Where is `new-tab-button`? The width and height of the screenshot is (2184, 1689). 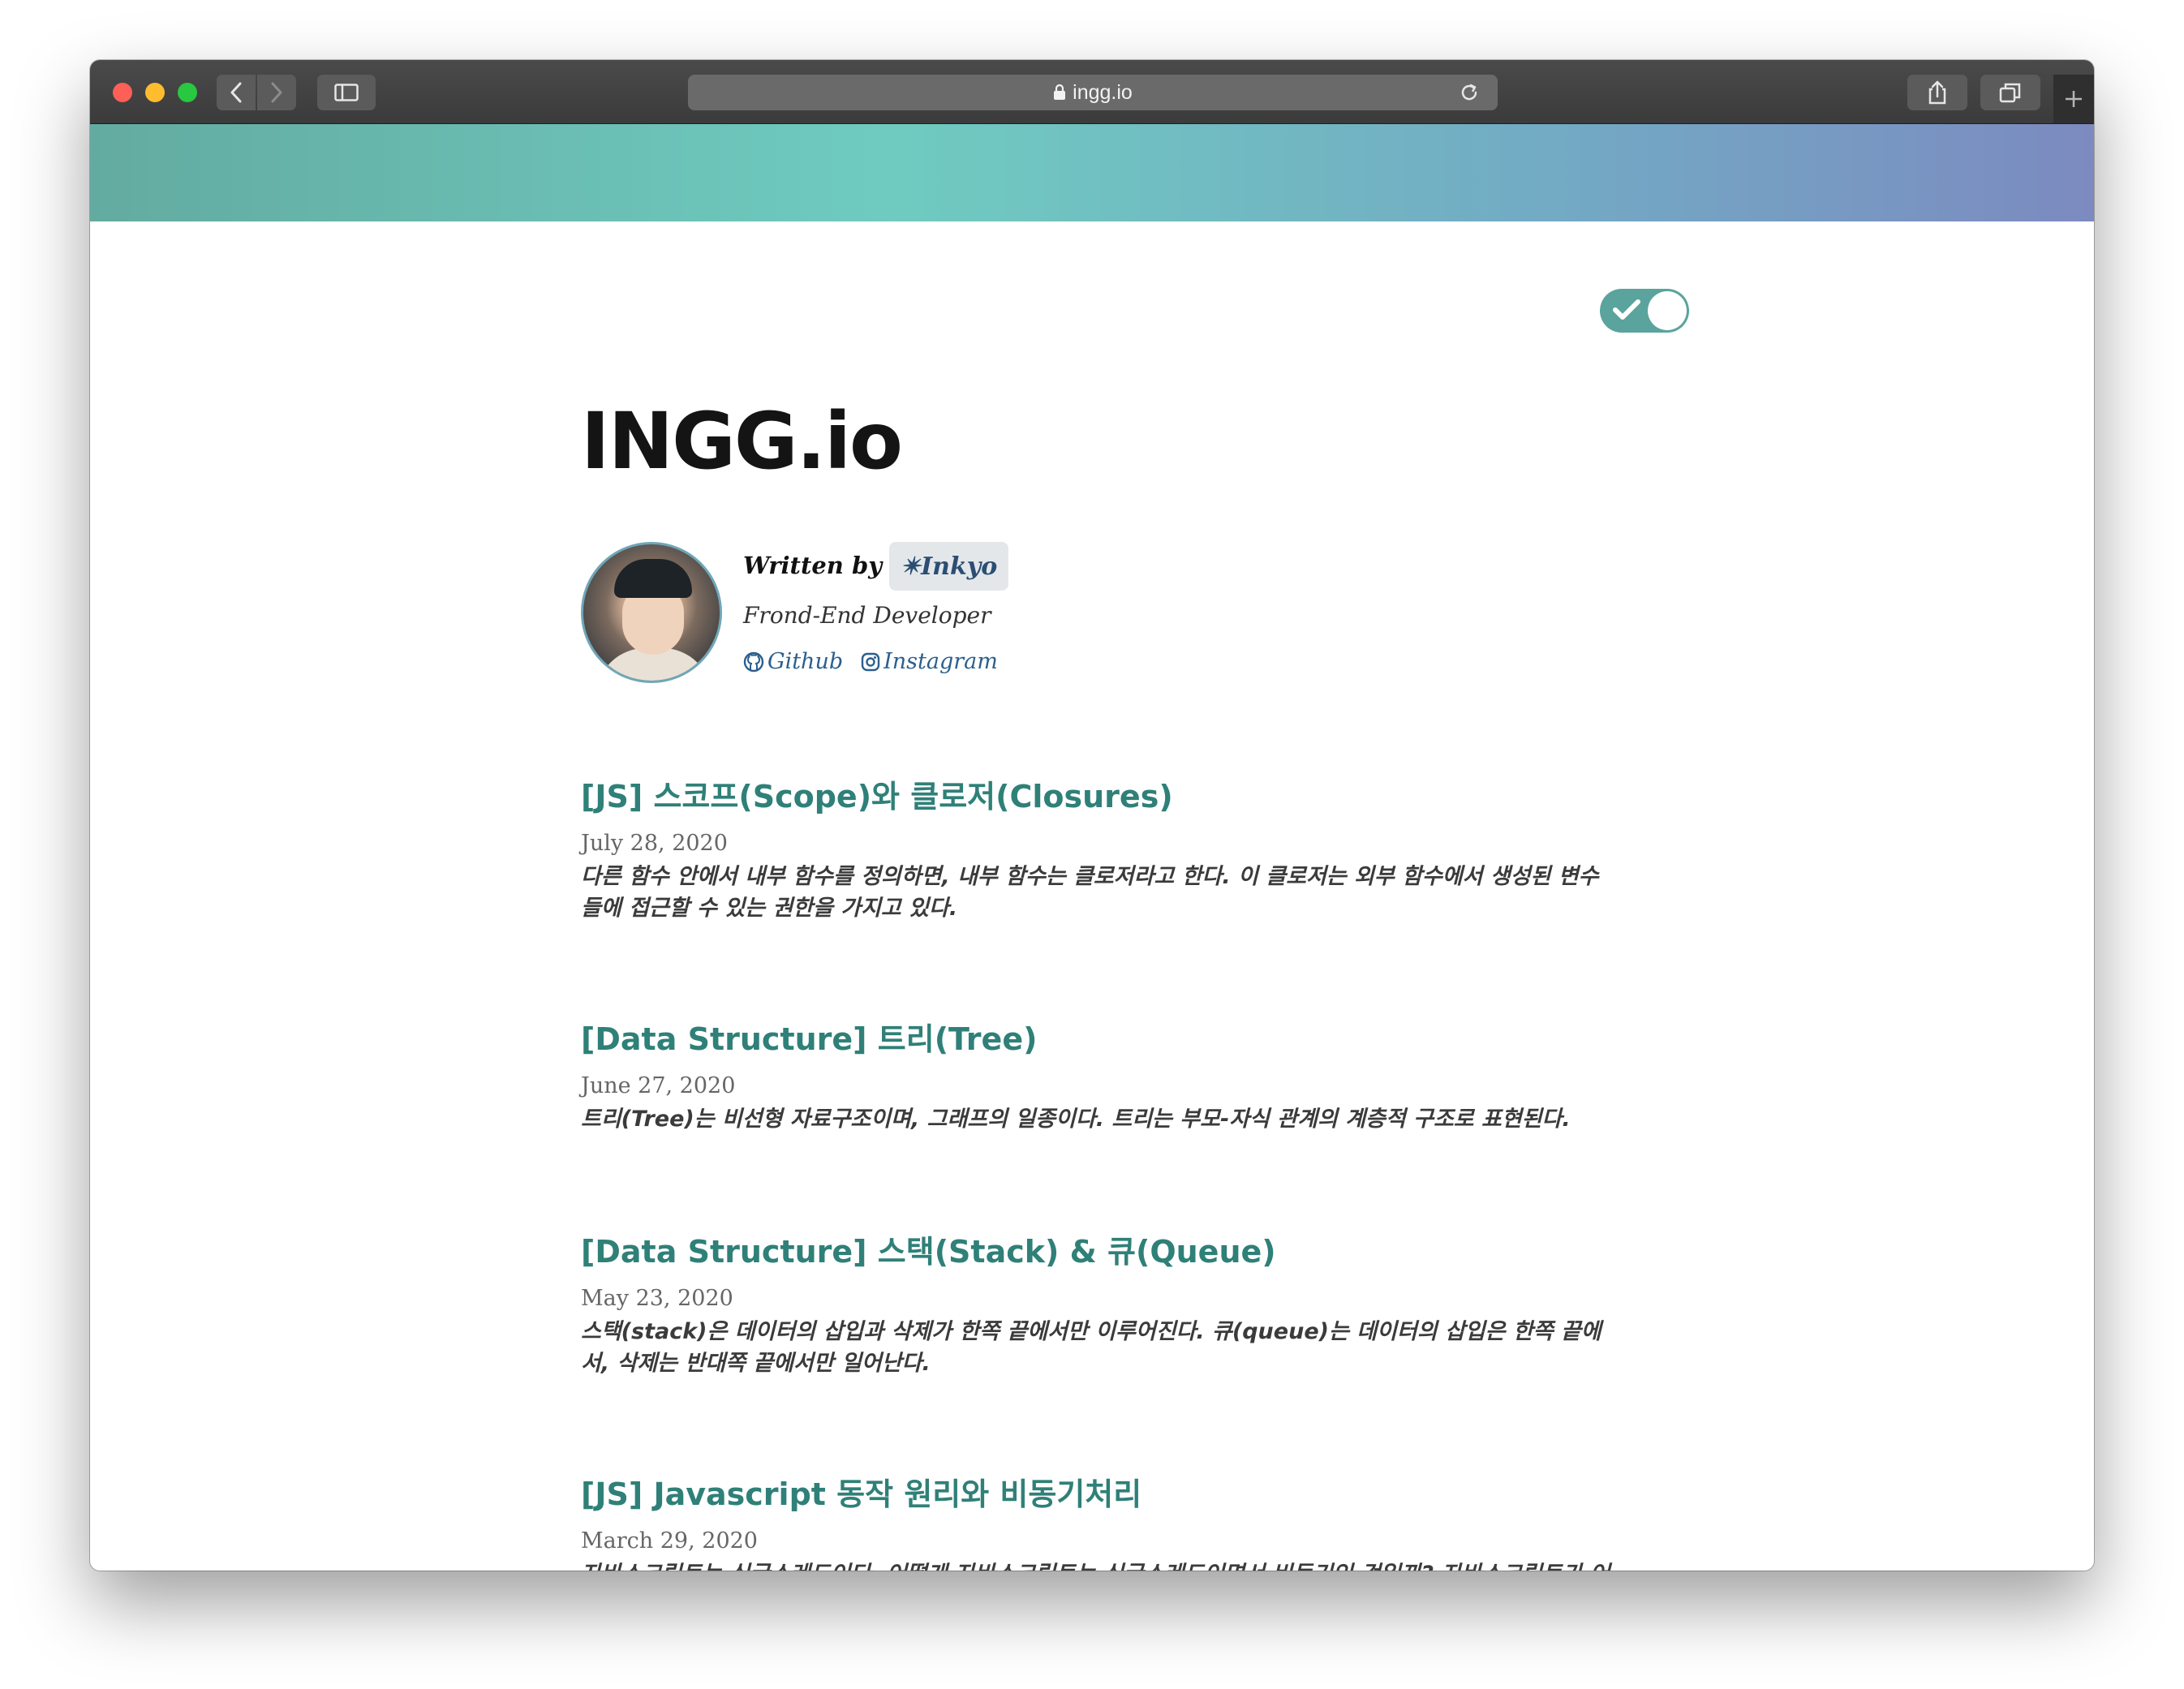 new-tab-button is located at coordinates (2073, 99).